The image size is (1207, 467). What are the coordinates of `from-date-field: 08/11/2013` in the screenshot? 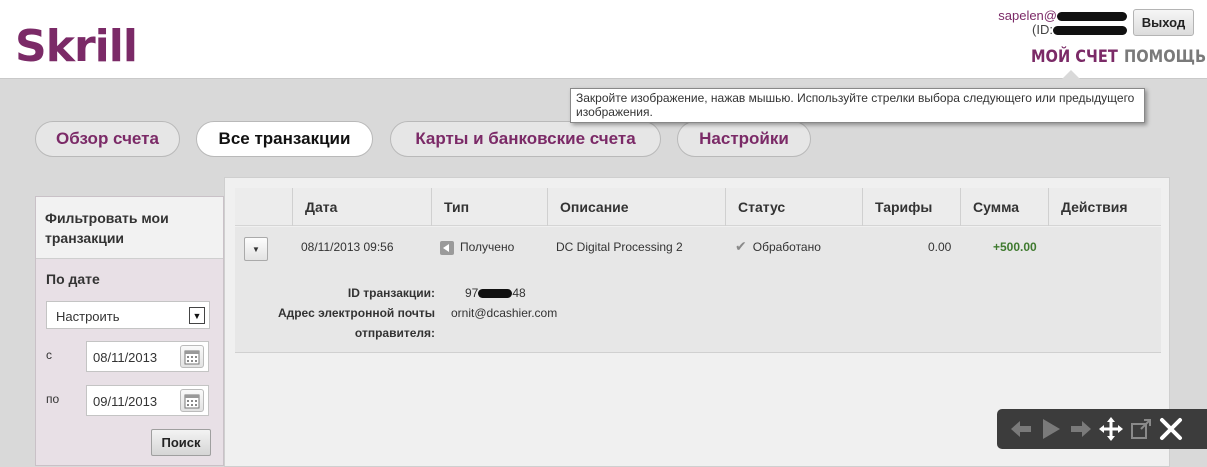 It's located at (147, 356).